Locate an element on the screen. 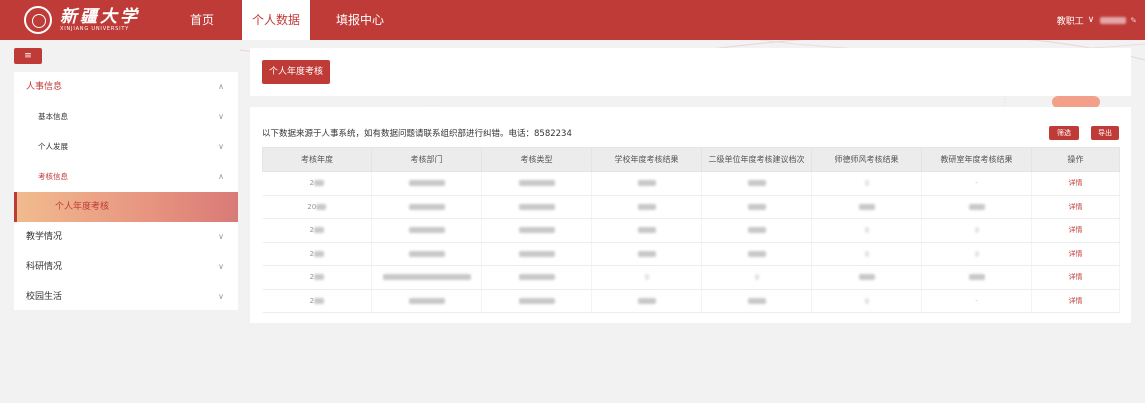  sidebar-item-label: 校园生活 is located at coordinates (44, 297).